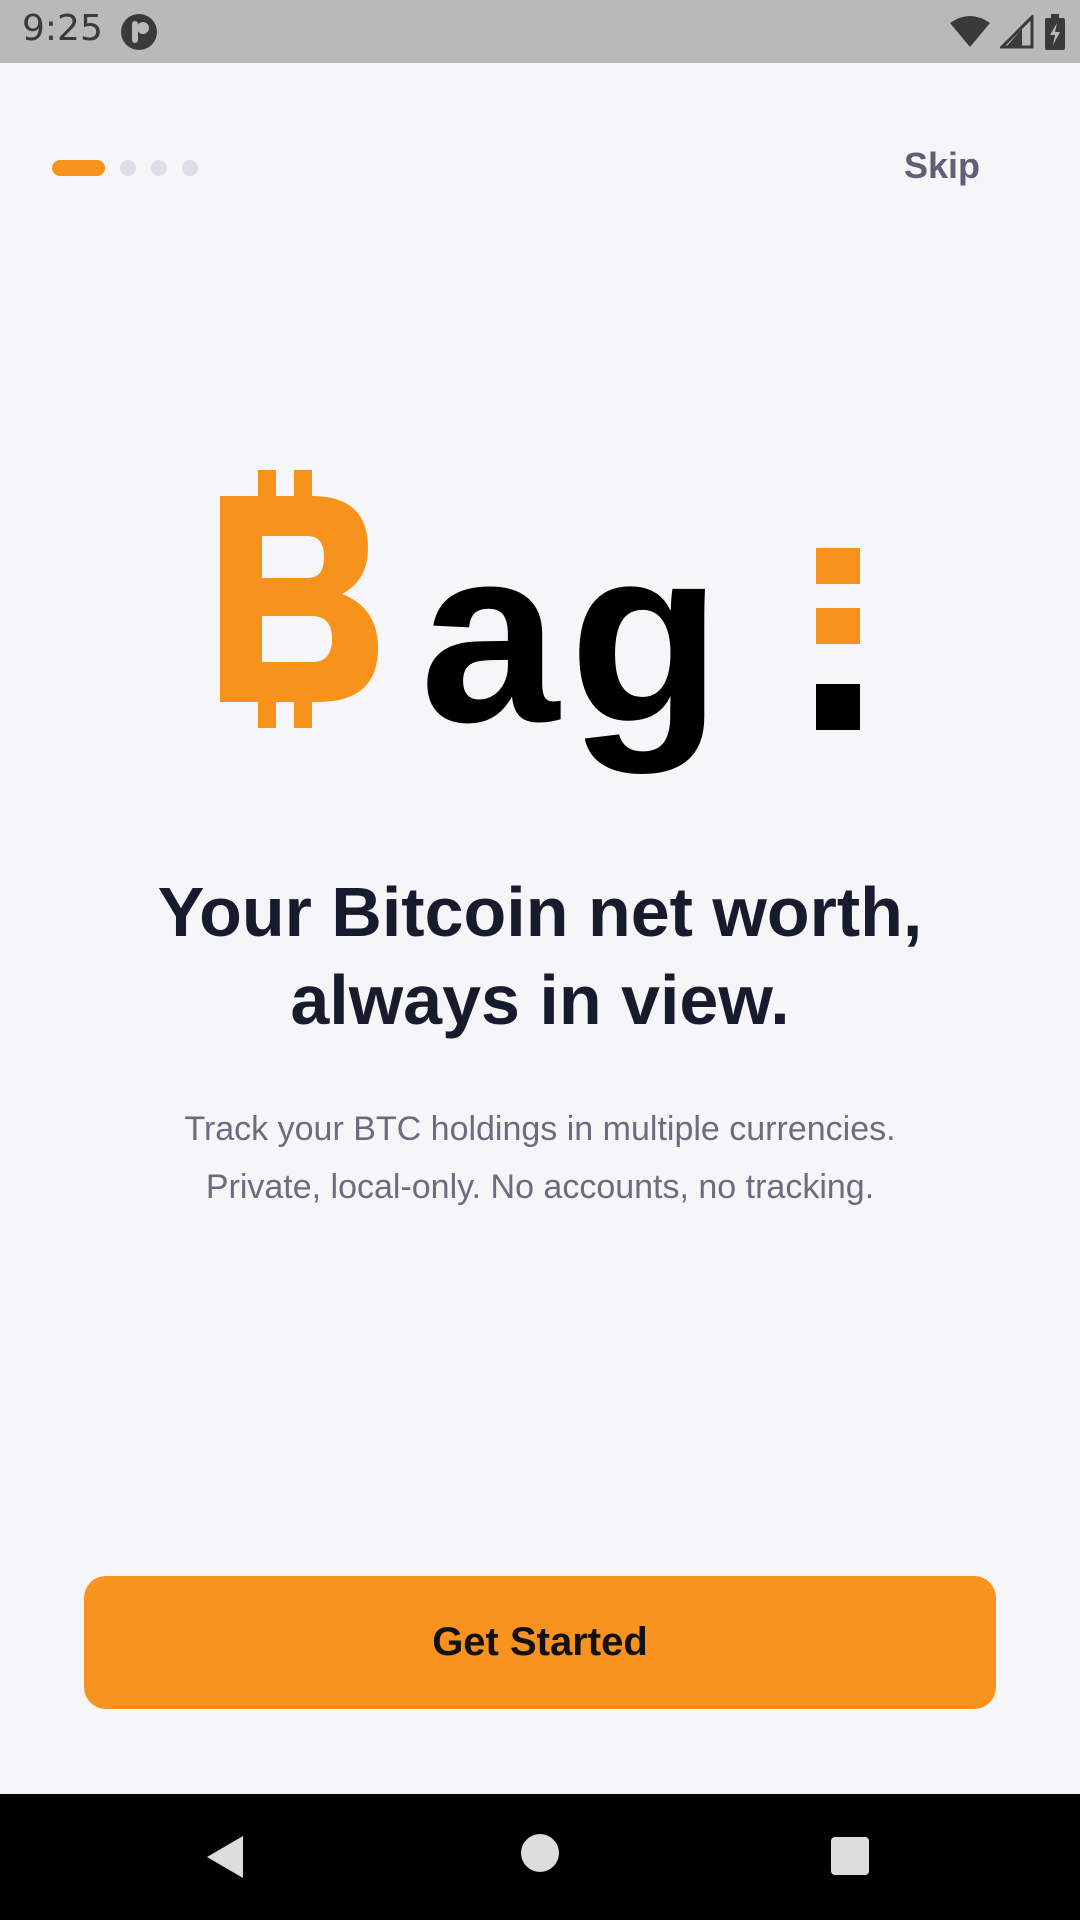  Describe the element at coordinates (970, 31) in the screenshot. I see `wifi-icon` at that location.